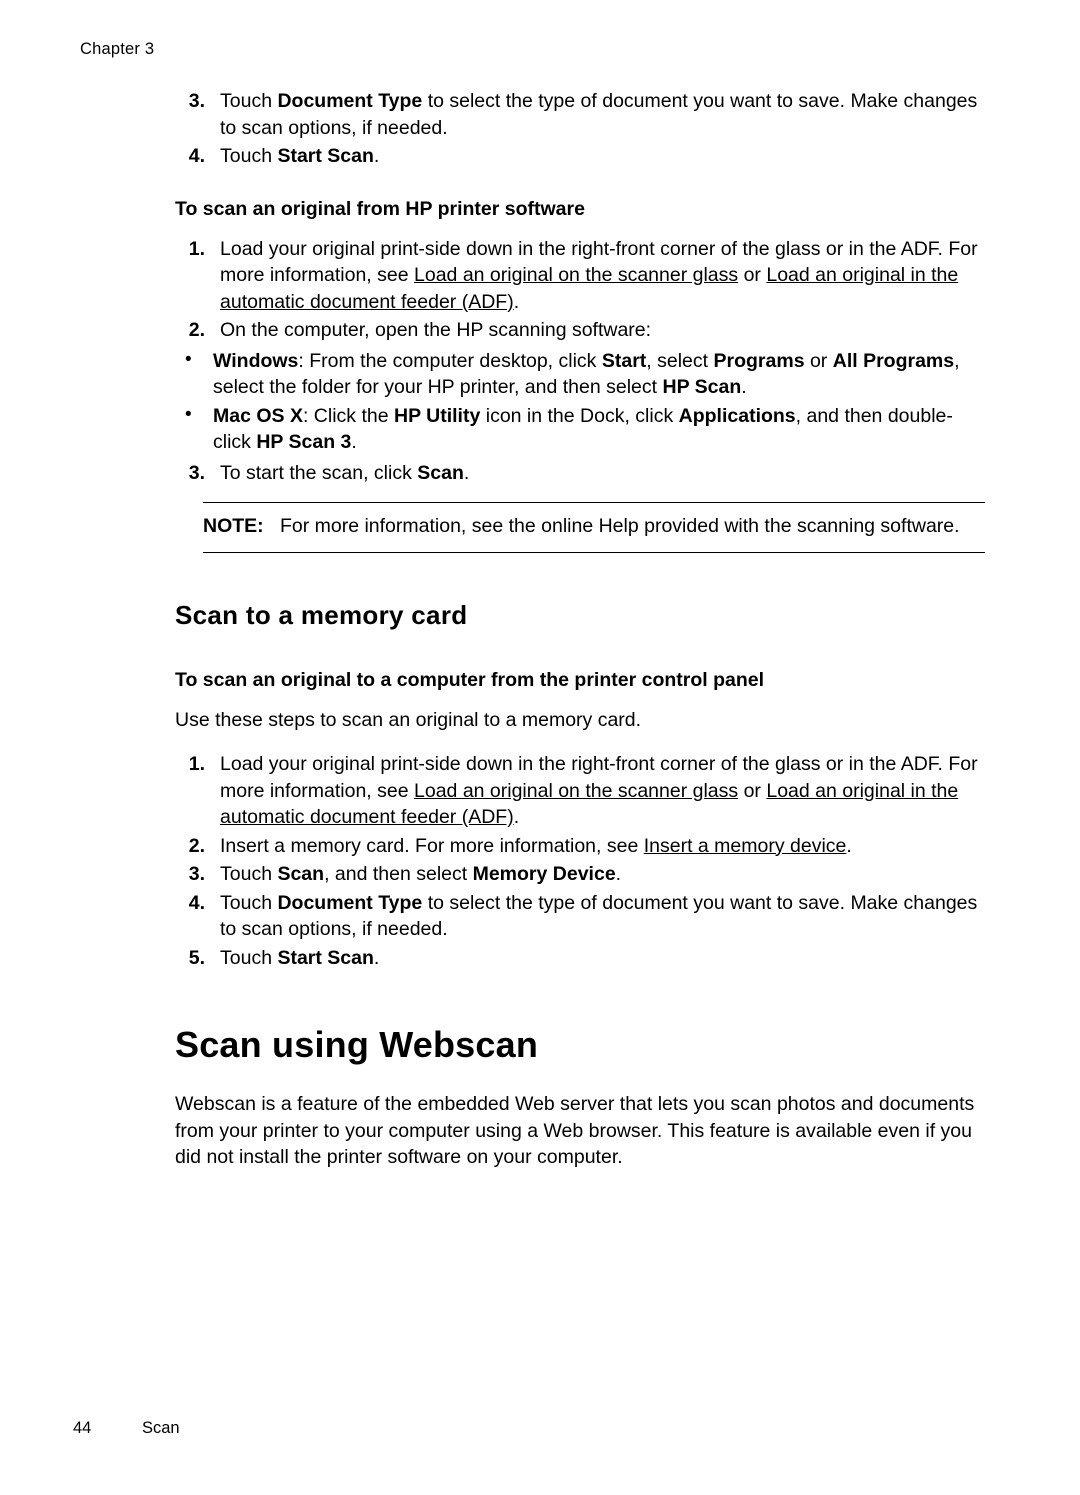  I want to click on emphasis-term: HP Scan 3, so click(304, 442).